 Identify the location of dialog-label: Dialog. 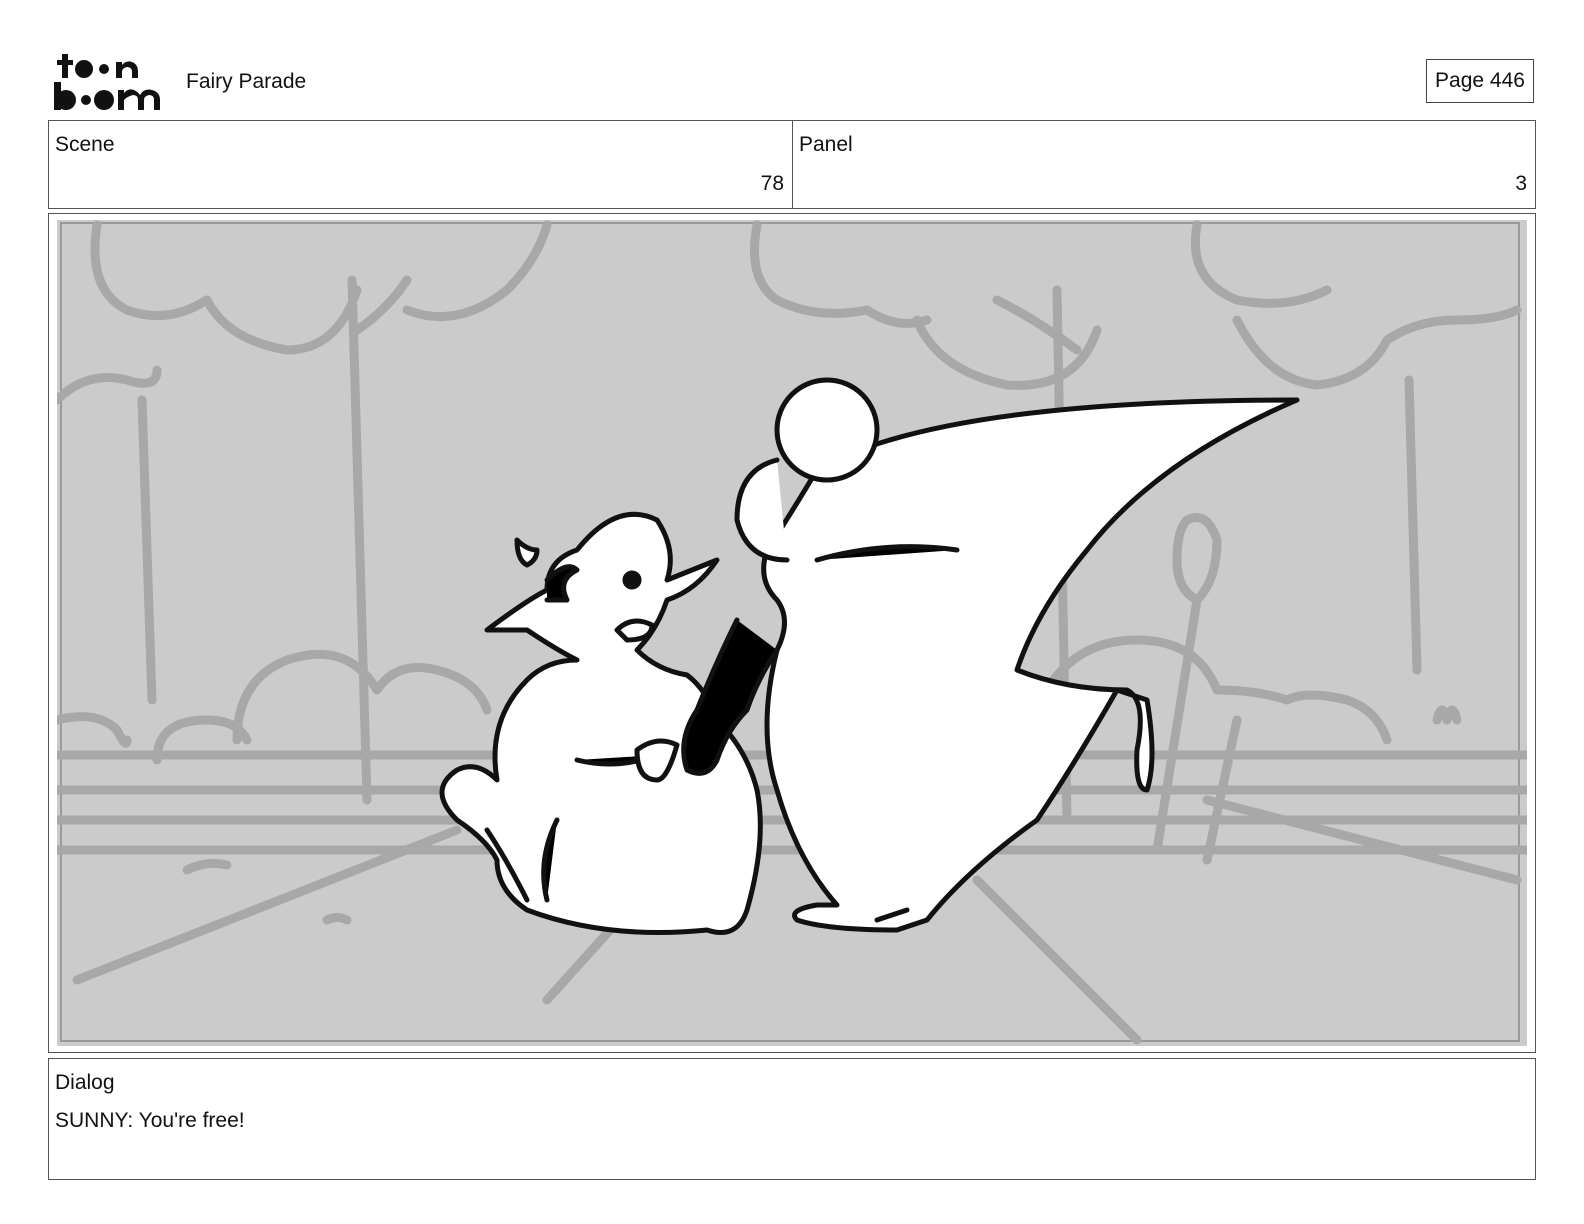
(85, 1082).